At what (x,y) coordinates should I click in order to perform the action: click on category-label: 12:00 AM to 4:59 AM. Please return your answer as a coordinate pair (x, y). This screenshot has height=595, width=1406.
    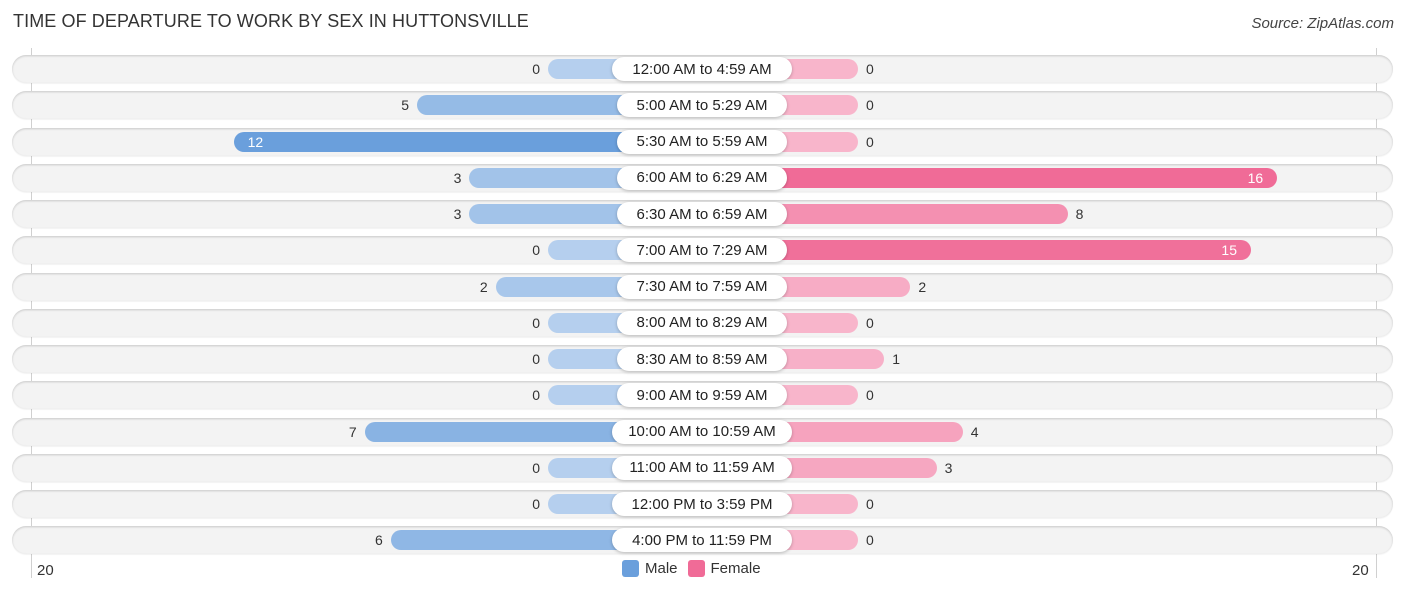
    Looking at the image, I should click on (702, 69).